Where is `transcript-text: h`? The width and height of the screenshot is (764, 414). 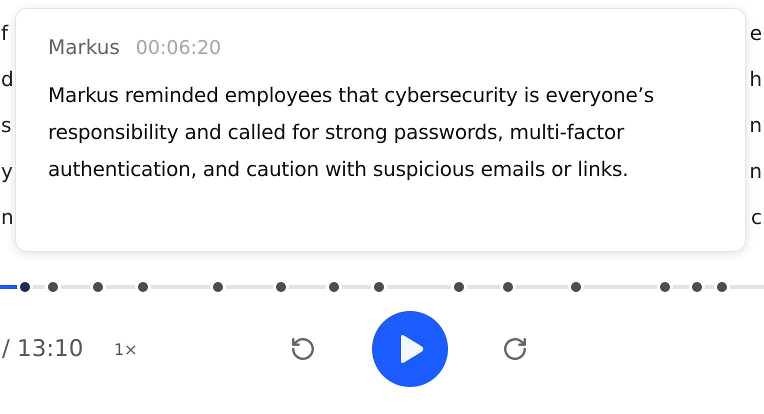
transcript-text: h is located at coordinates (755, 79).